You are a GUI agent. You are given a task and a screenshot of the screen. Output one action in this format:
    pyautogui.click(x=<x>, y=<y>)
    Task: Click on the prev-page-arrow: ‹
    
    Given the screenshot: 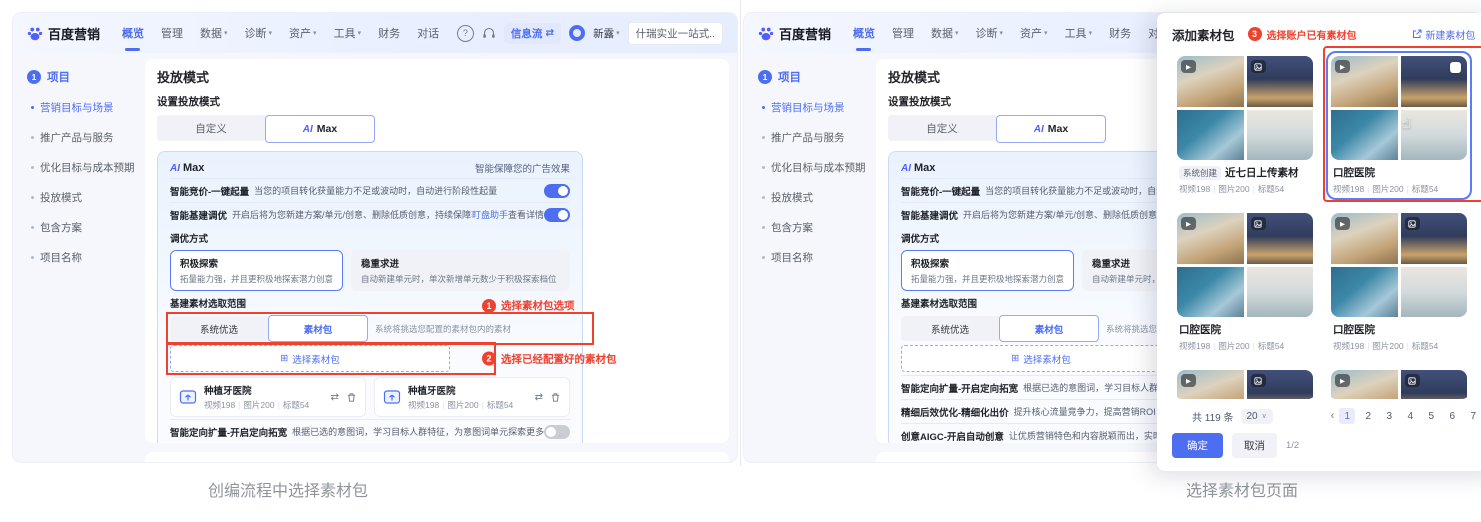 What is the action you would take?
    pyautogui.click(x=1333, y=416)
    